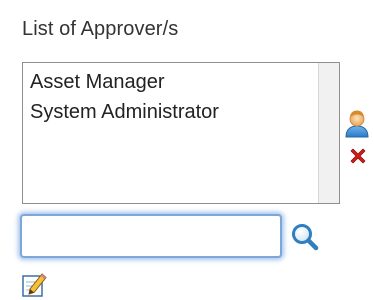  Describe the element at coordinates (357, 123) in the screenshot. I see `user-icon` at that location.